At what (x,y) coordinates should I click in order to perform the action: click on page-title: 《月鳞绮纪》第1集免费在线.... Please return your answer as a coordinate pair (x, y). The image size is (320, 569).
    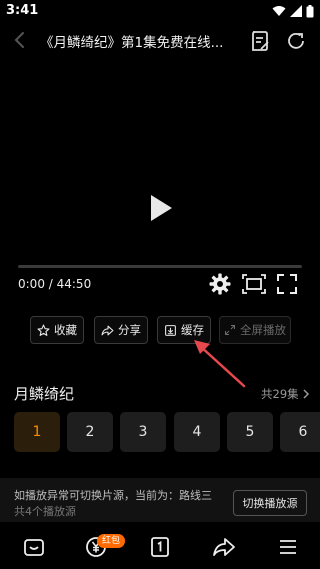
    Looking at the image, I should click on (132, 43).